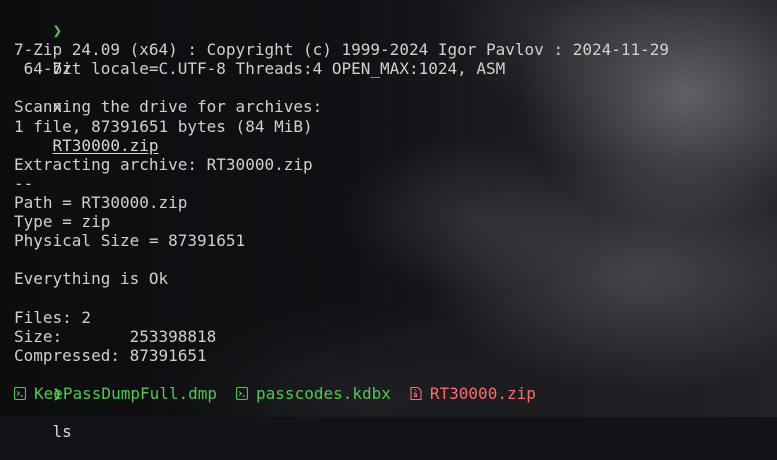 The image size is (777, 460). I want to click on listing-item: passcodes.kdbx, so click(313, 393).